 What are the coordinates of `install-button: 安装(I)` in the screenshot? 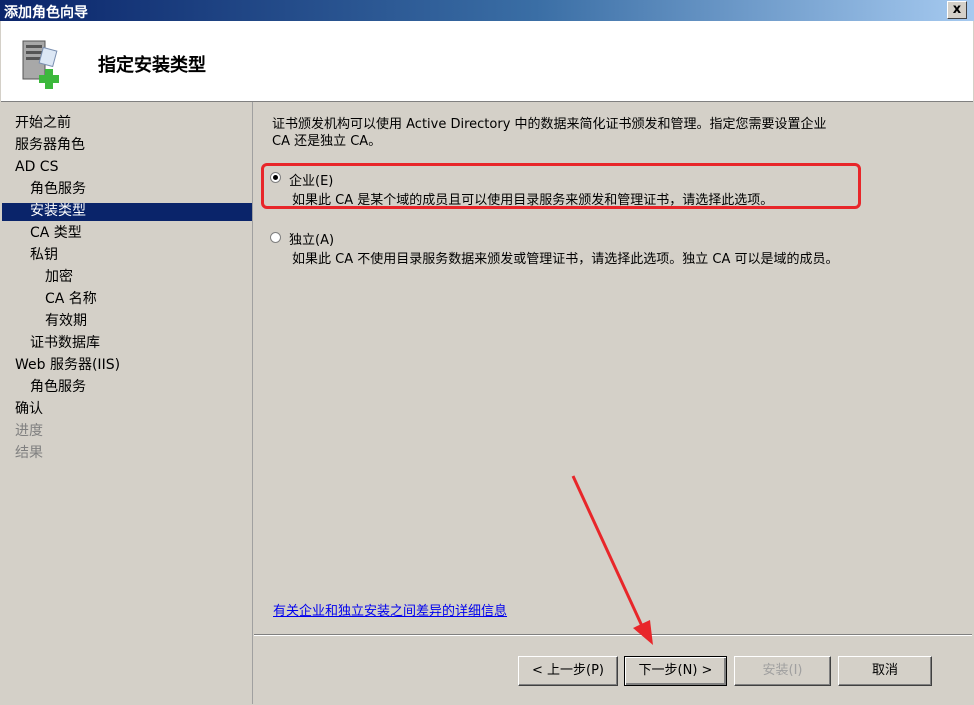 It's located at (782, 671).